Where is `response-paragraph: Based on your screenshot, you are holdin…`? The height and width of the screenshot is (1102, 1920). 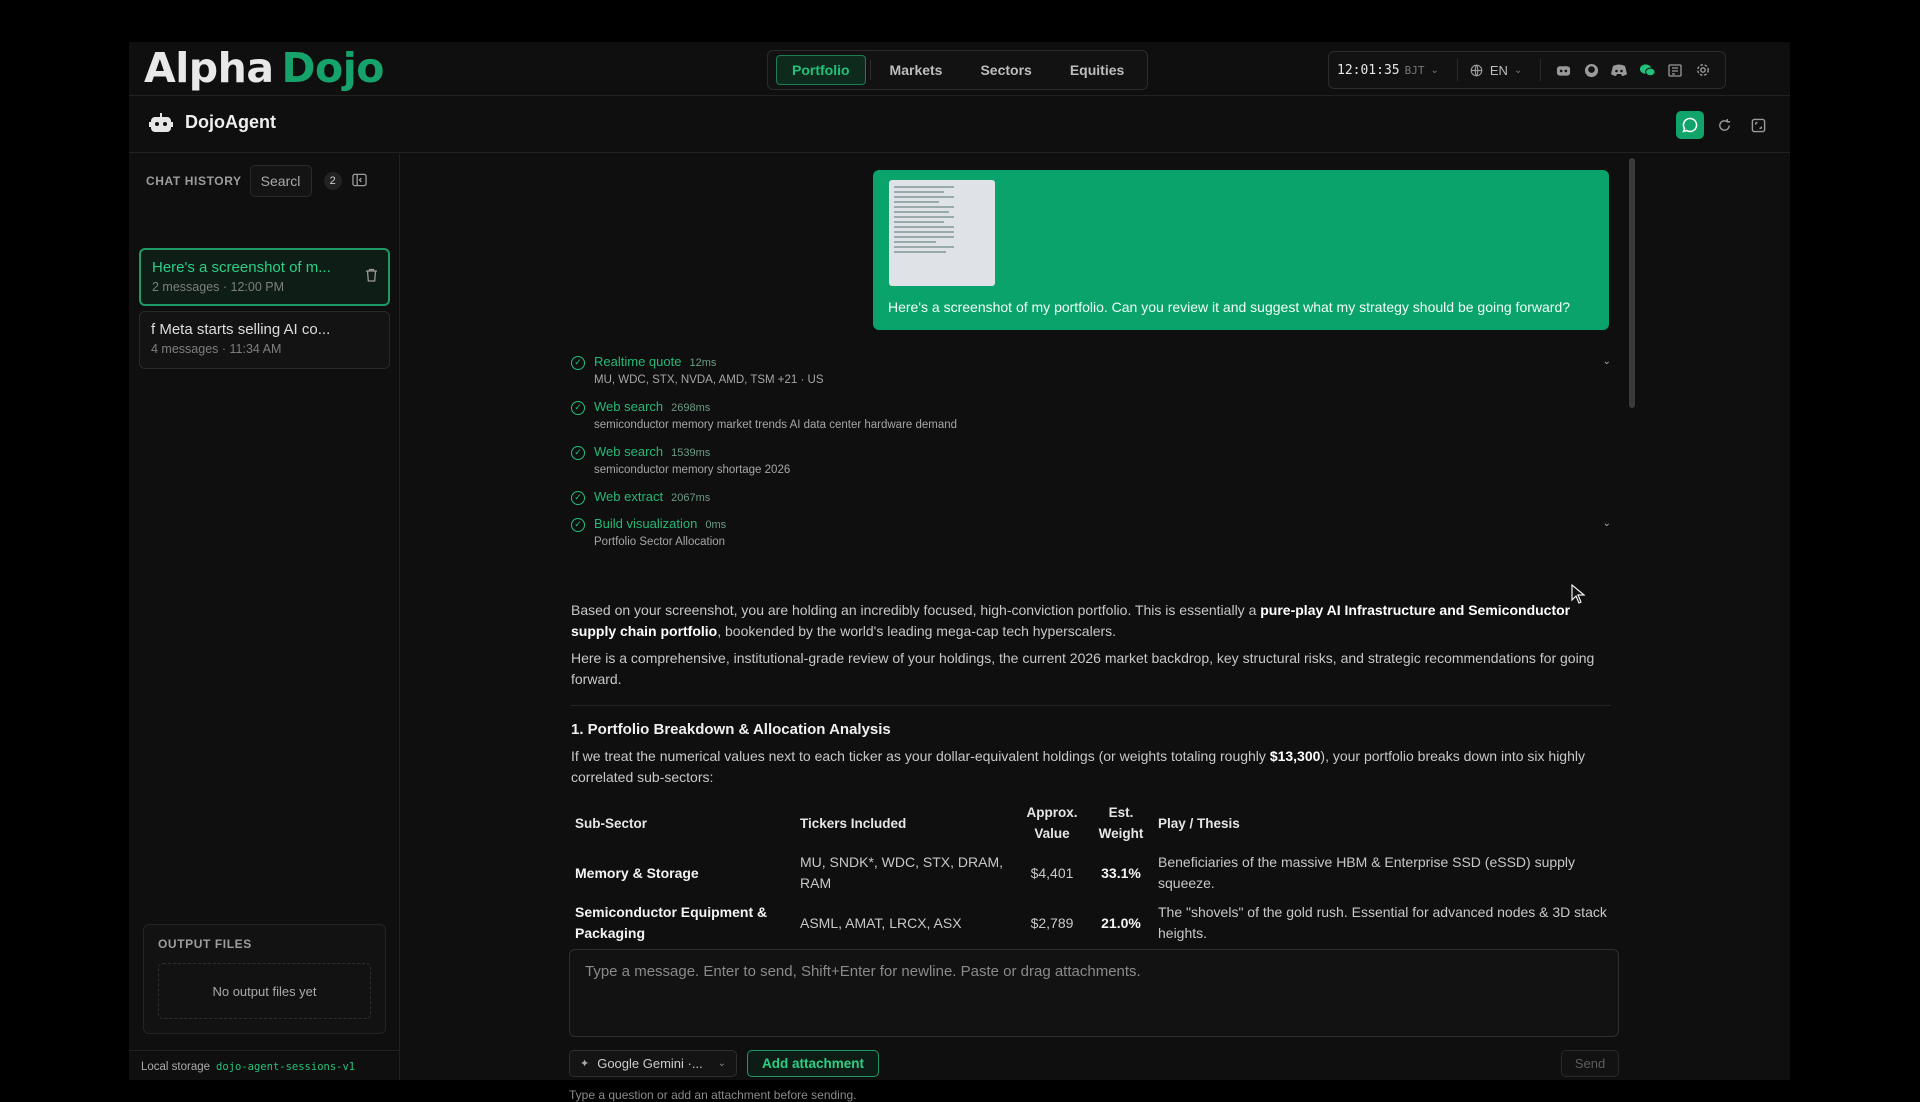
response-paragraph: Based on your screenshot, you are holdin… is located at coordinates (1071, 620).